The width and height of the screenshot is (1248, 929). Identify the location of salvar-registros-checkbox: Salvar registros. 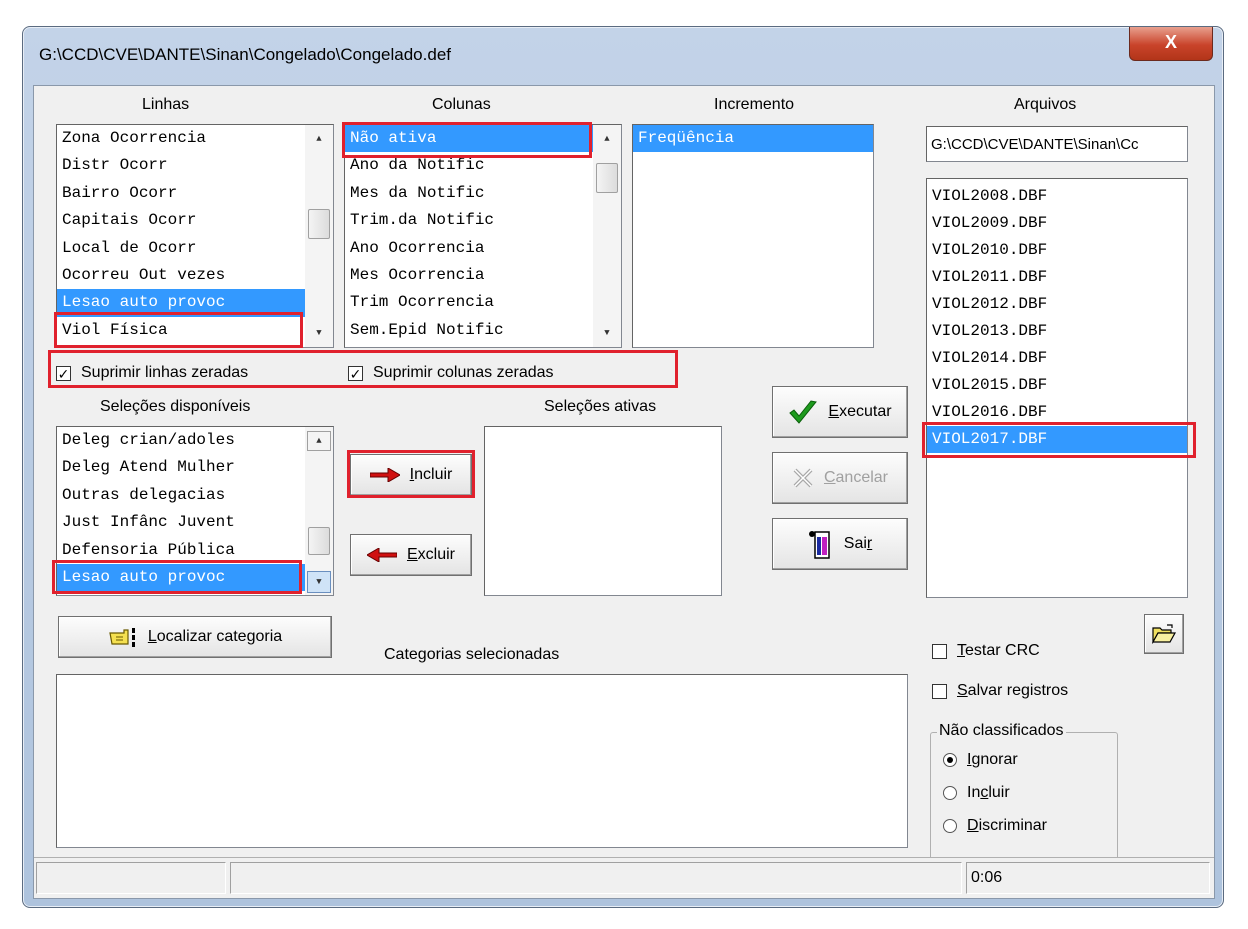
(1000, 691).